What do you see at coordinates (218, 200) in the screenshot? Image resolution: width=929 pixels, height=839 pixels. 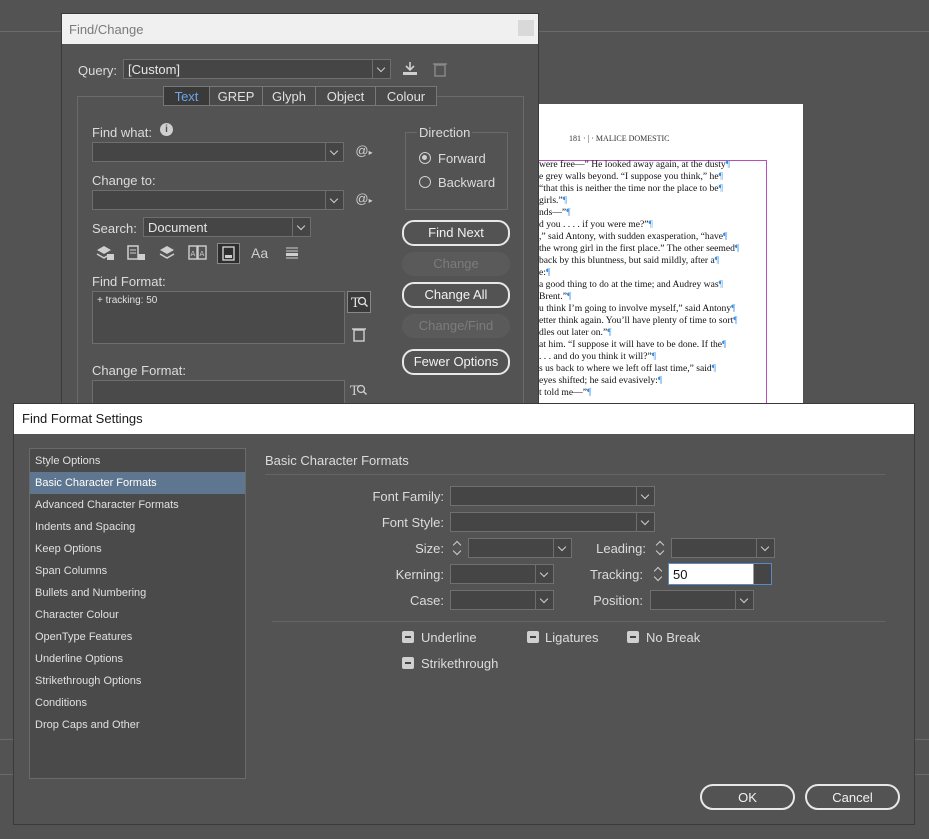 I see `change-to-input` at bounding box center [218, 200].